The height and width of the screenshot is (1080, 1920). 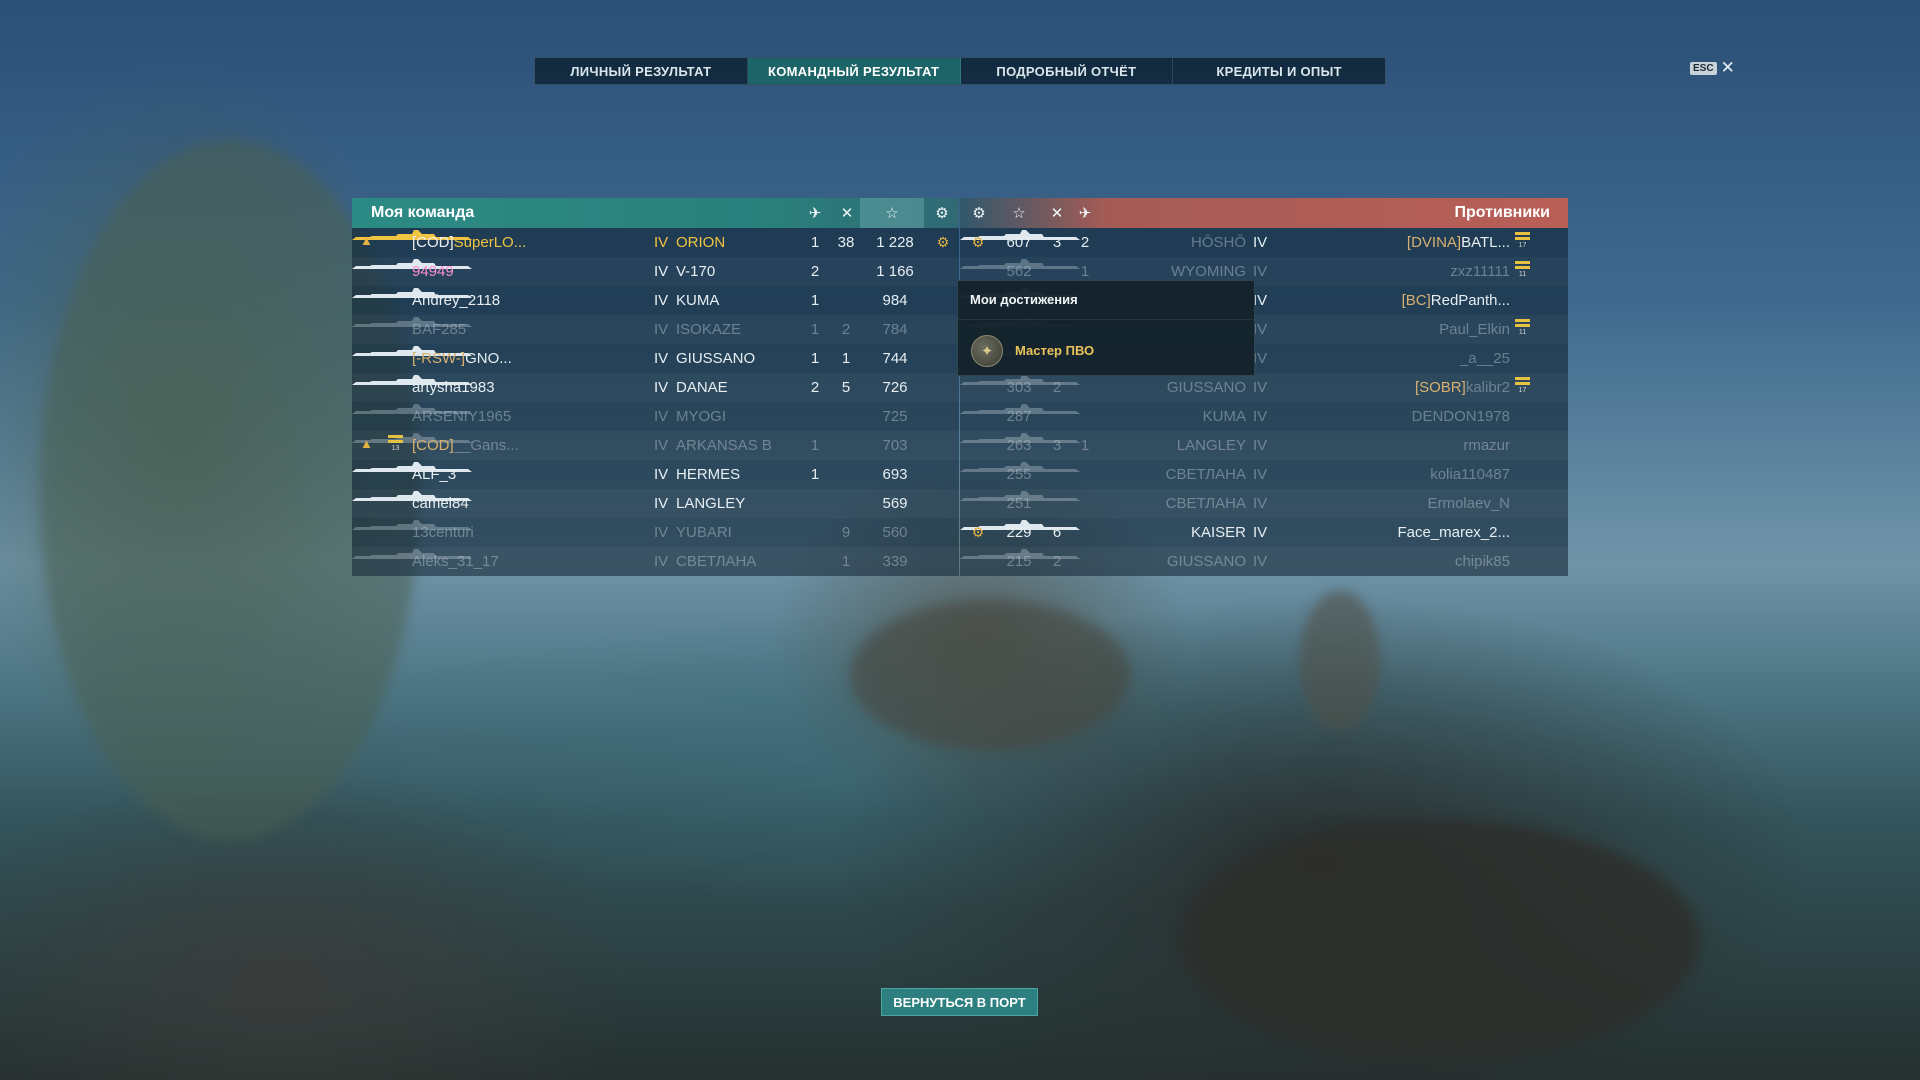 I want to click on aa-master-badge-icon: ✦, so click(x=987, y=351).